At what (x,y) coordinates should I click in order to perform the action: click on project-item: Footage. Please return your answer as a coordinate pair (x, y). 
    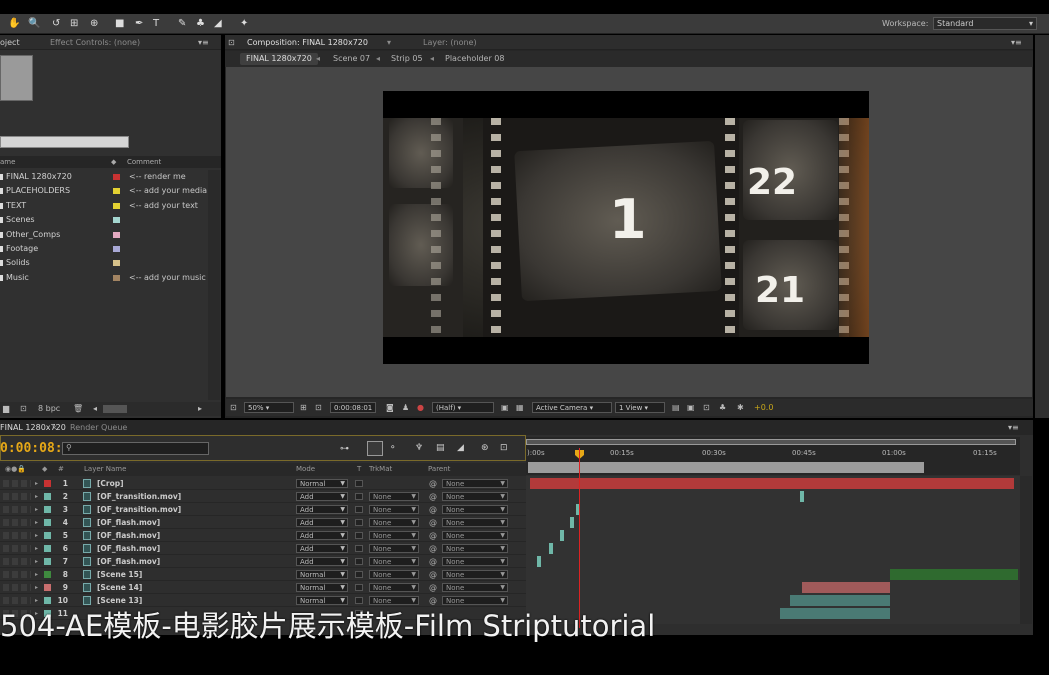
    Looking at the image, I should click on (104, 249).